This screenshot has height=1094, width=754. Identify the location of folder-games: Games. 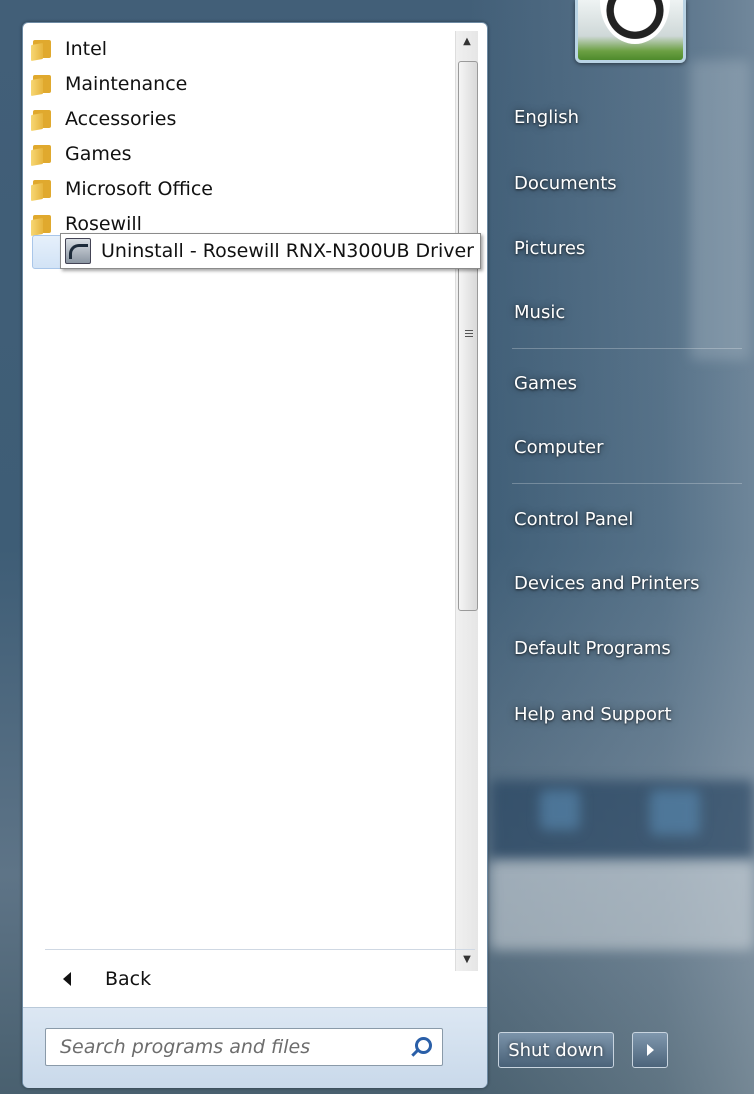
(243, 153).